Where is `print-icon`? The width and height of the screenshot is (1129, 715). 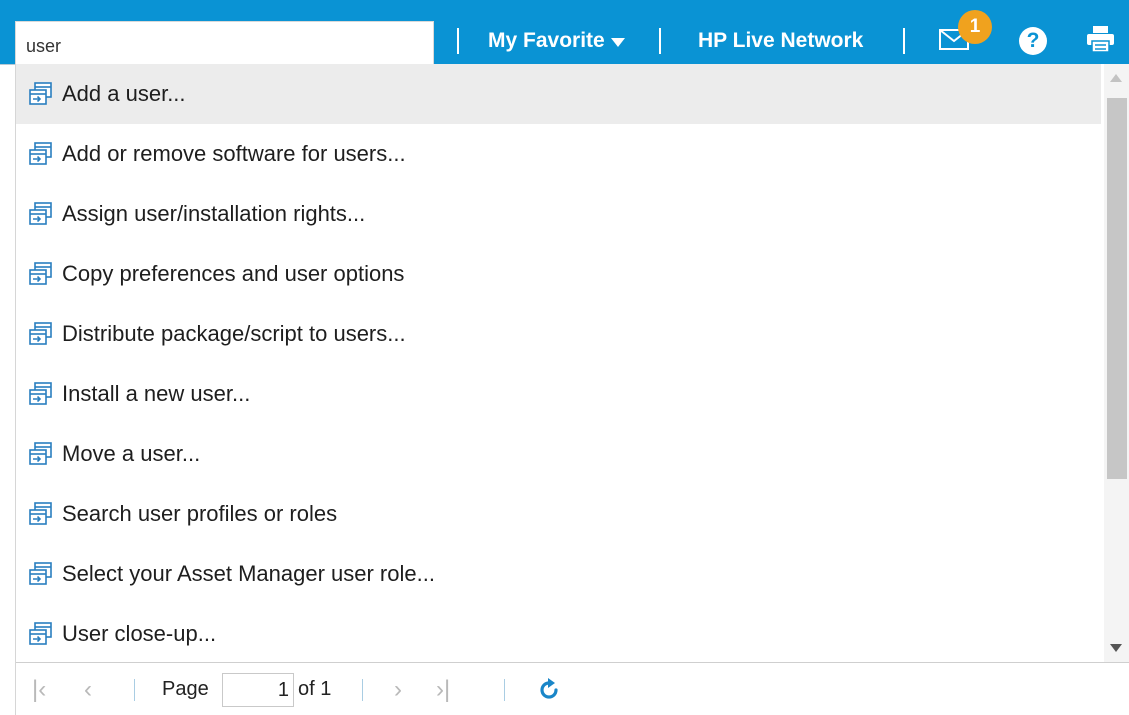 print-icon is located at coordinates (1100, 39).